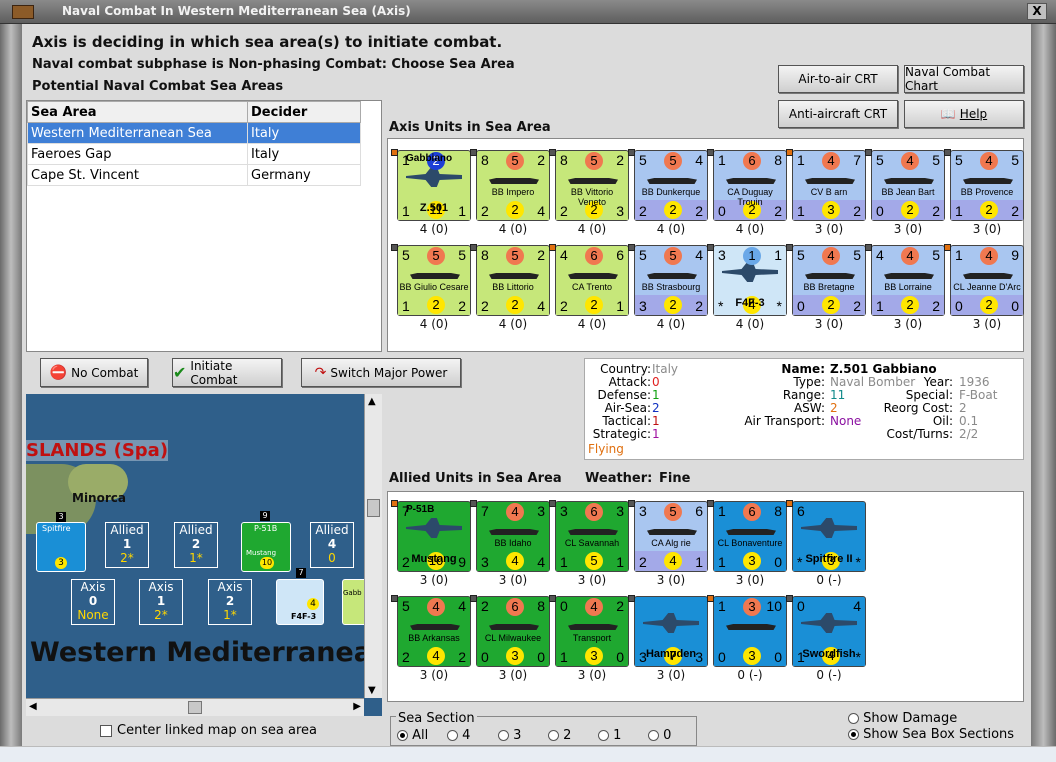 Image resolution: width=1056 pixels, height=762 pixels. I want to click on unit-counter: 3 6 3 1 5 1 CL Savannah, so click(592, 536).